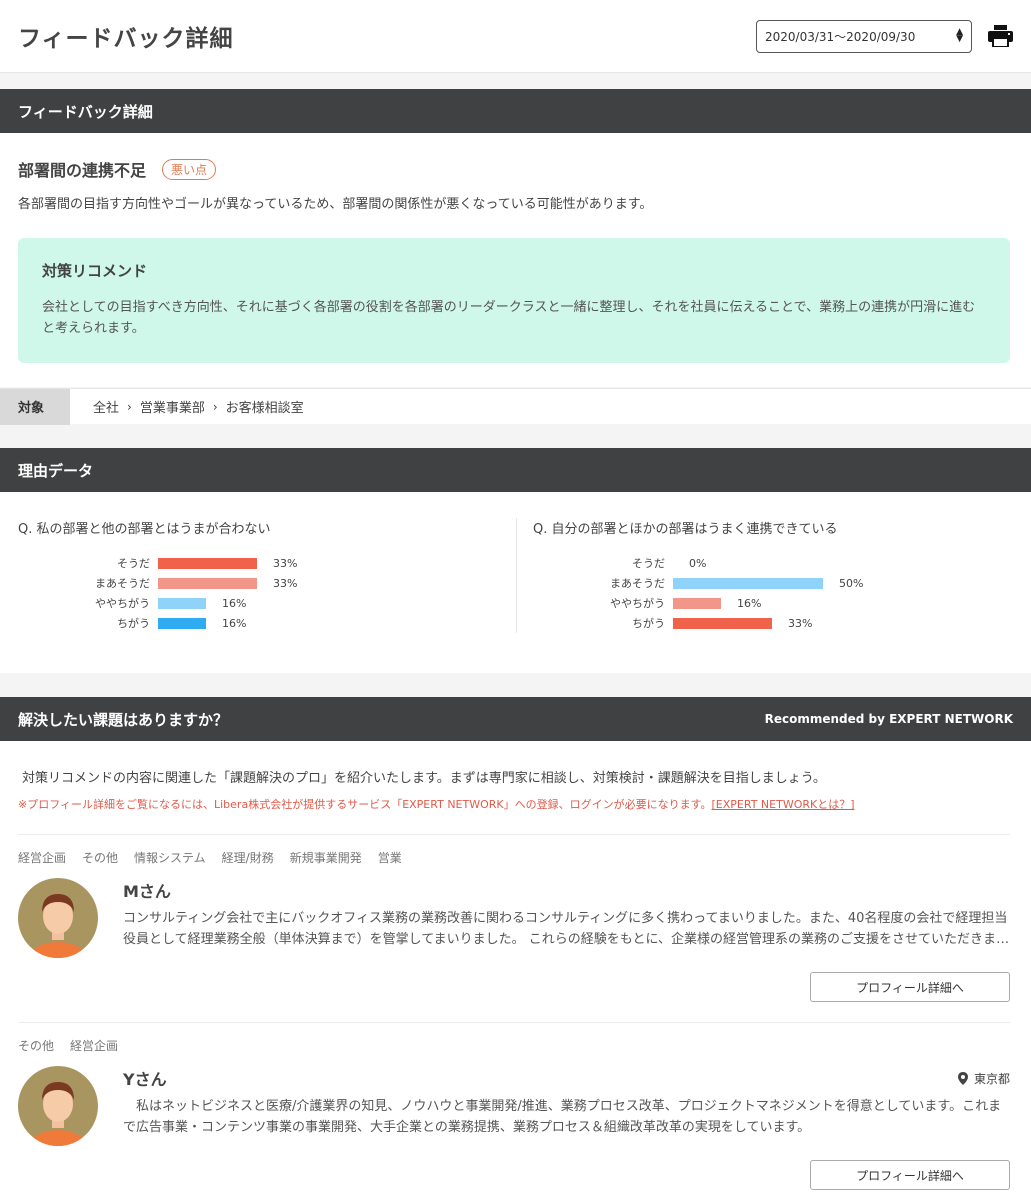 The height and width of the screenshot is (1200, 1031). I want to click on bar-row: まあそうだ 50%, so click(782, 583).